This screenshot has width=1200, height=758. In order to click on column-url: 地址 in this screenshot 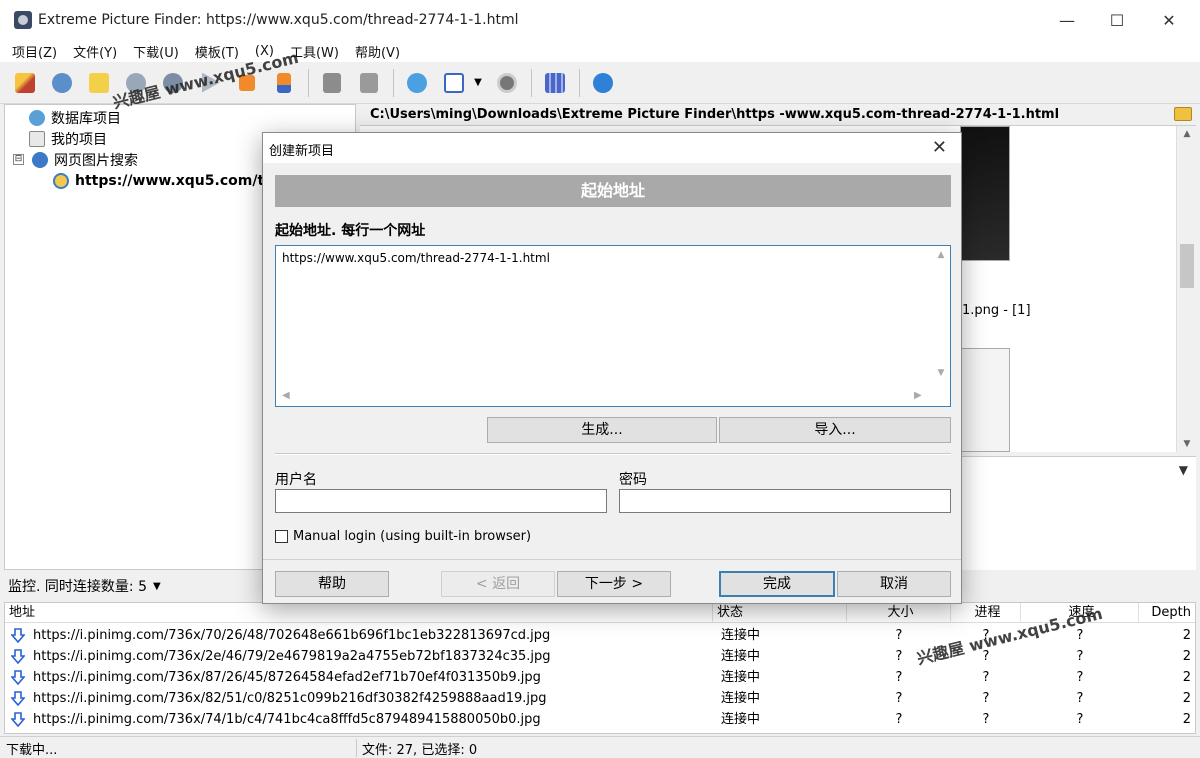, I will do `click(359, 613)`.